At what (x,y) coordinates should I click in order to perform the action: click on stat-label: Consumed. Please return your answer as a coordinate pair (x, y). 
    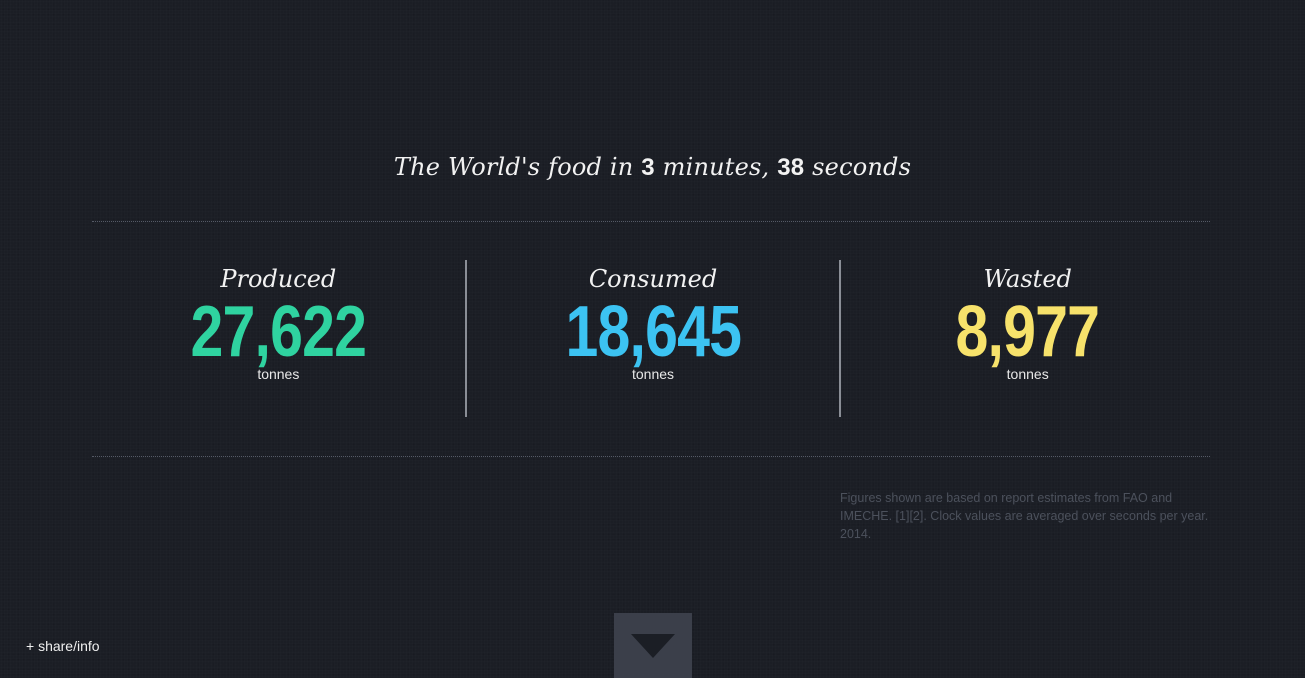
    Looking at the image, I should click on (653, 279).